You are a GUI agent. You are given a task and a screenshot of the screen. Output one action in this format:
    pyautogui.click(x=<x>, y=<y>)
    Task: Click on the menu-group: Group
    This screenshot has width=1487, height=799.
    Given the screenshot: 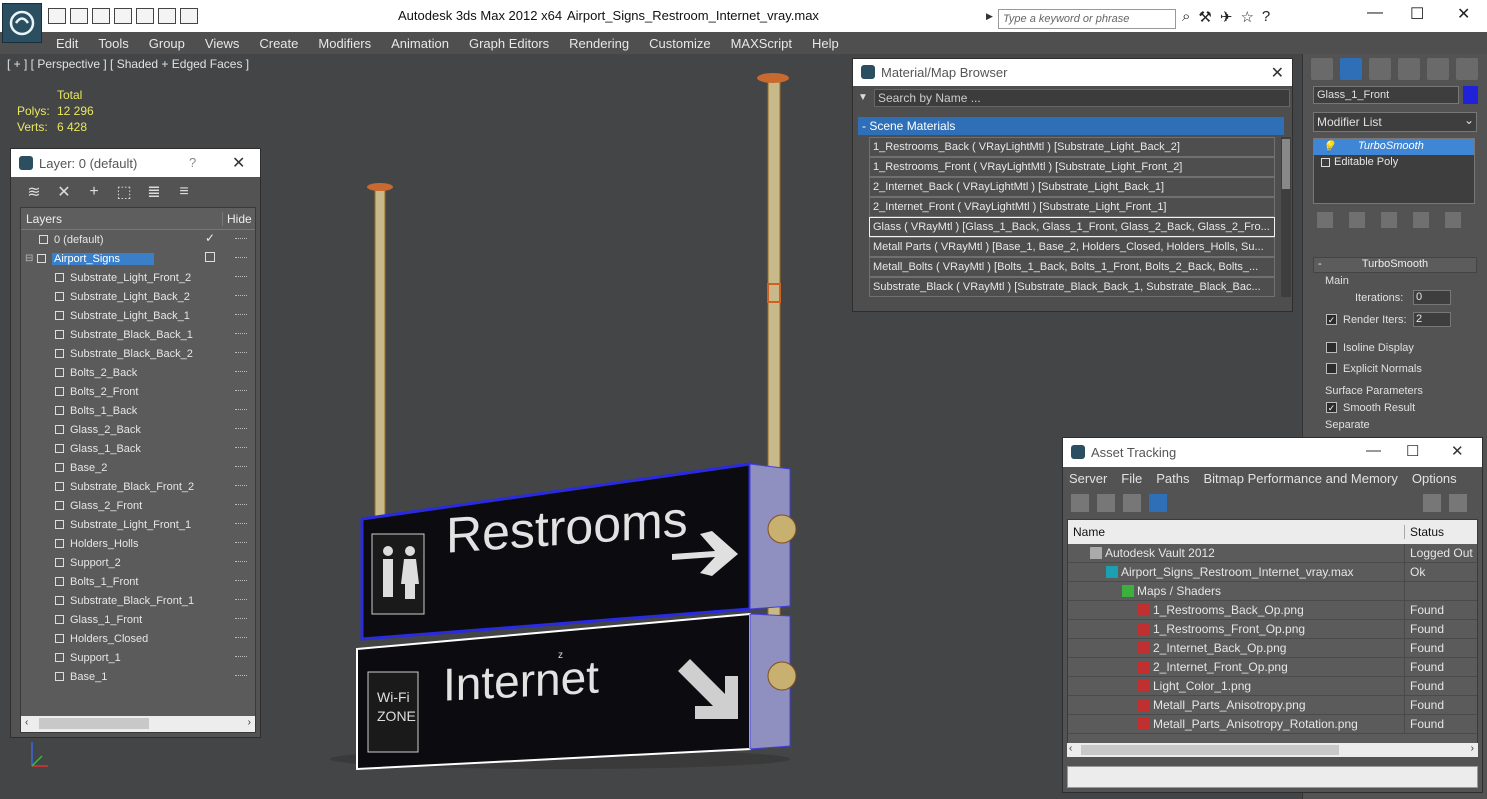 What is the action you would take?
    pyautogui.click(x=167, y=43)
    